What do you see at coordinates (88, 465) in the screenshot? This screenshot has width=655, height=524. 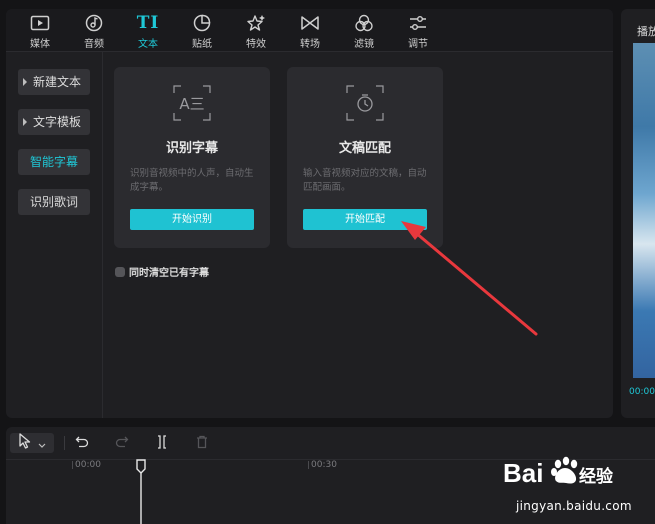 I see `ruler-label: 00:00` at bounding box center [88, 465].